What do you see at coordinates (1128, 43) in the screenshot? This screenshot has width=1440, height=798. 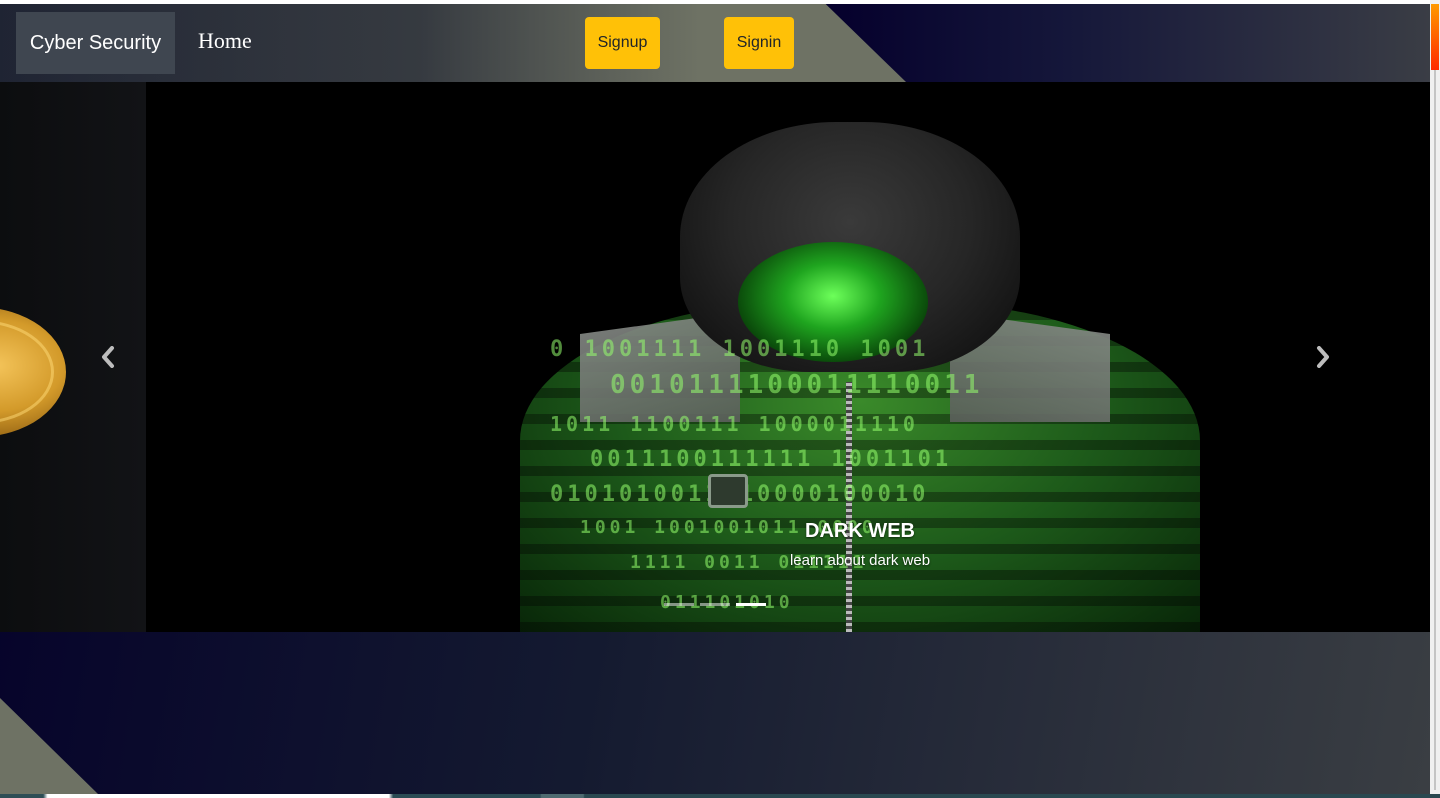 I see `navbar-dark-wedge` at bounding box center [1128, 43].